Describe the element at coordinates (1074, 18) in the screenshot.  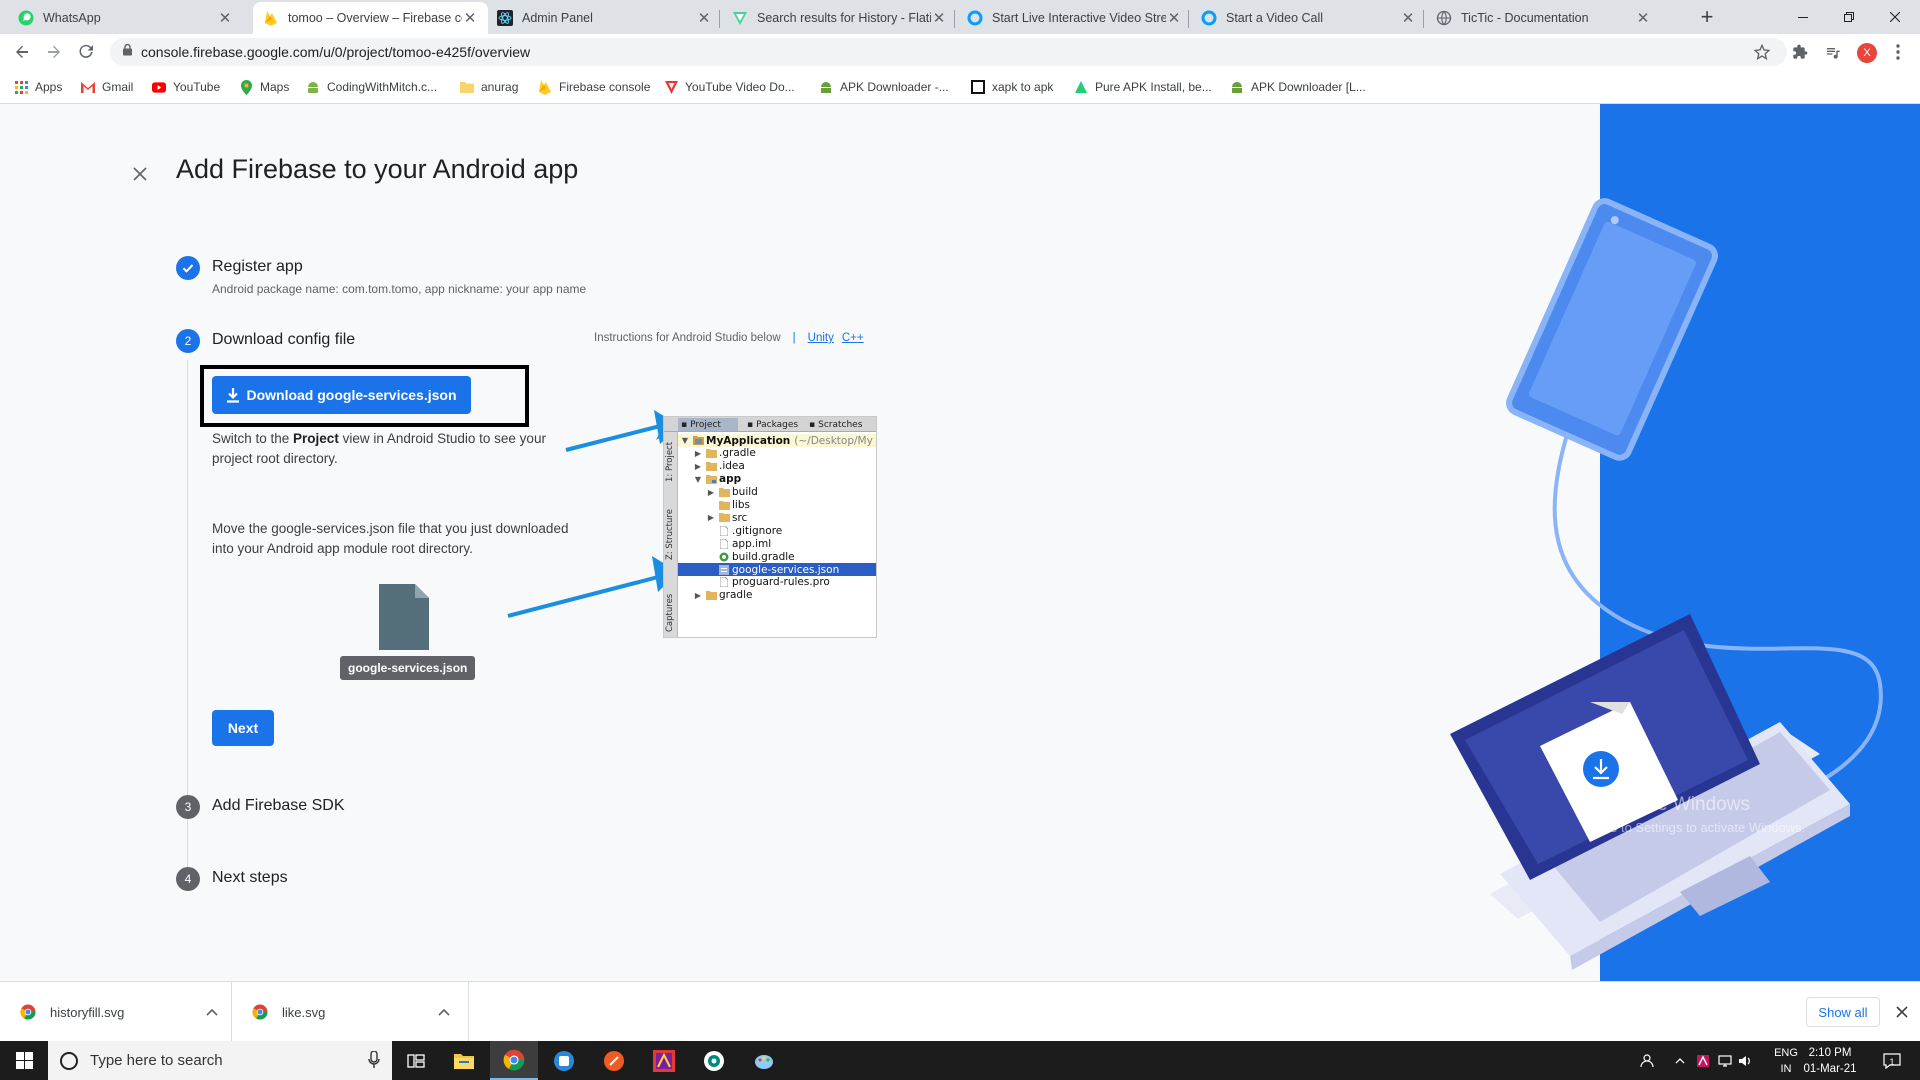
I see `browser-tab: Start Live Interactive Video Stream ✕` at that location.